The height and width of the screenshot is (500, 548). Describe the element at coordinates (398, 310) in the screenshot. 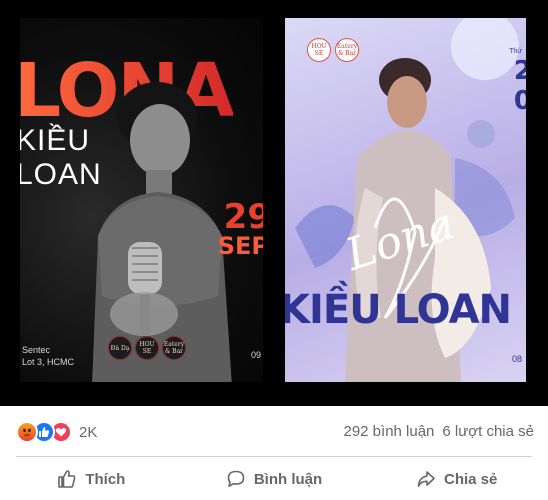

I see `poster-name: KIỀU LOAN` at that location.